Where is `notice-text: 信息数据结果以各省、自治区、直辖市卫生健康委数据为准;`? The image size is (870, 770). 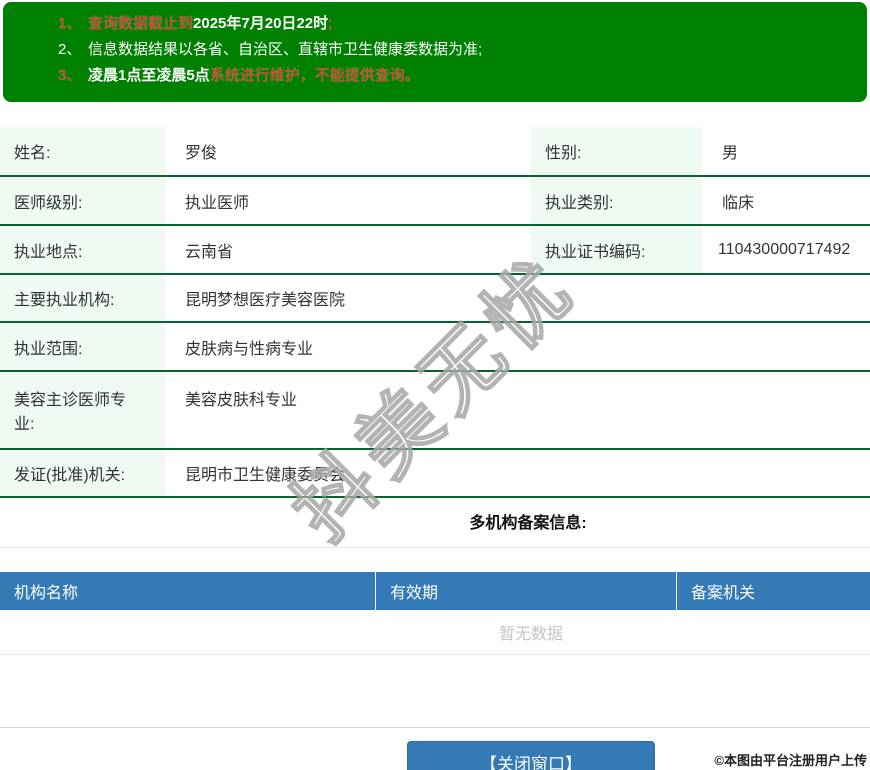
notice-text: 信息数据结果以各省、自治区、直辖市卫生健康委数据为准; is located at coordinates (285, 49).